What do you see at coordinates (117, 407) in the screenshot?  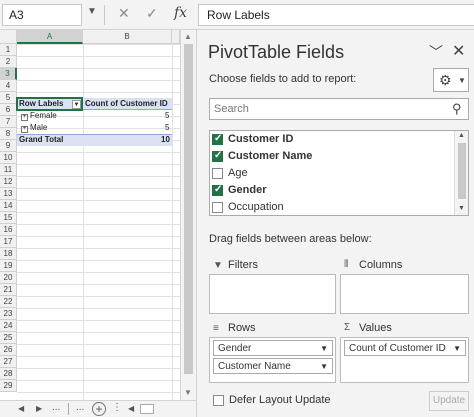 I see `more-icon: ⋮` at bounding box center [117, 407].